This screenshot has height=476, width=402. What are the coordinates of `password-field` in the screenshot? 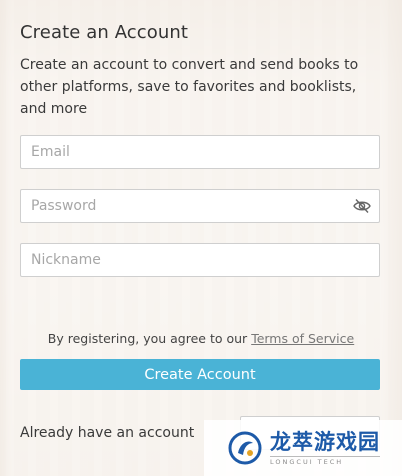 It's located at (200, 206).